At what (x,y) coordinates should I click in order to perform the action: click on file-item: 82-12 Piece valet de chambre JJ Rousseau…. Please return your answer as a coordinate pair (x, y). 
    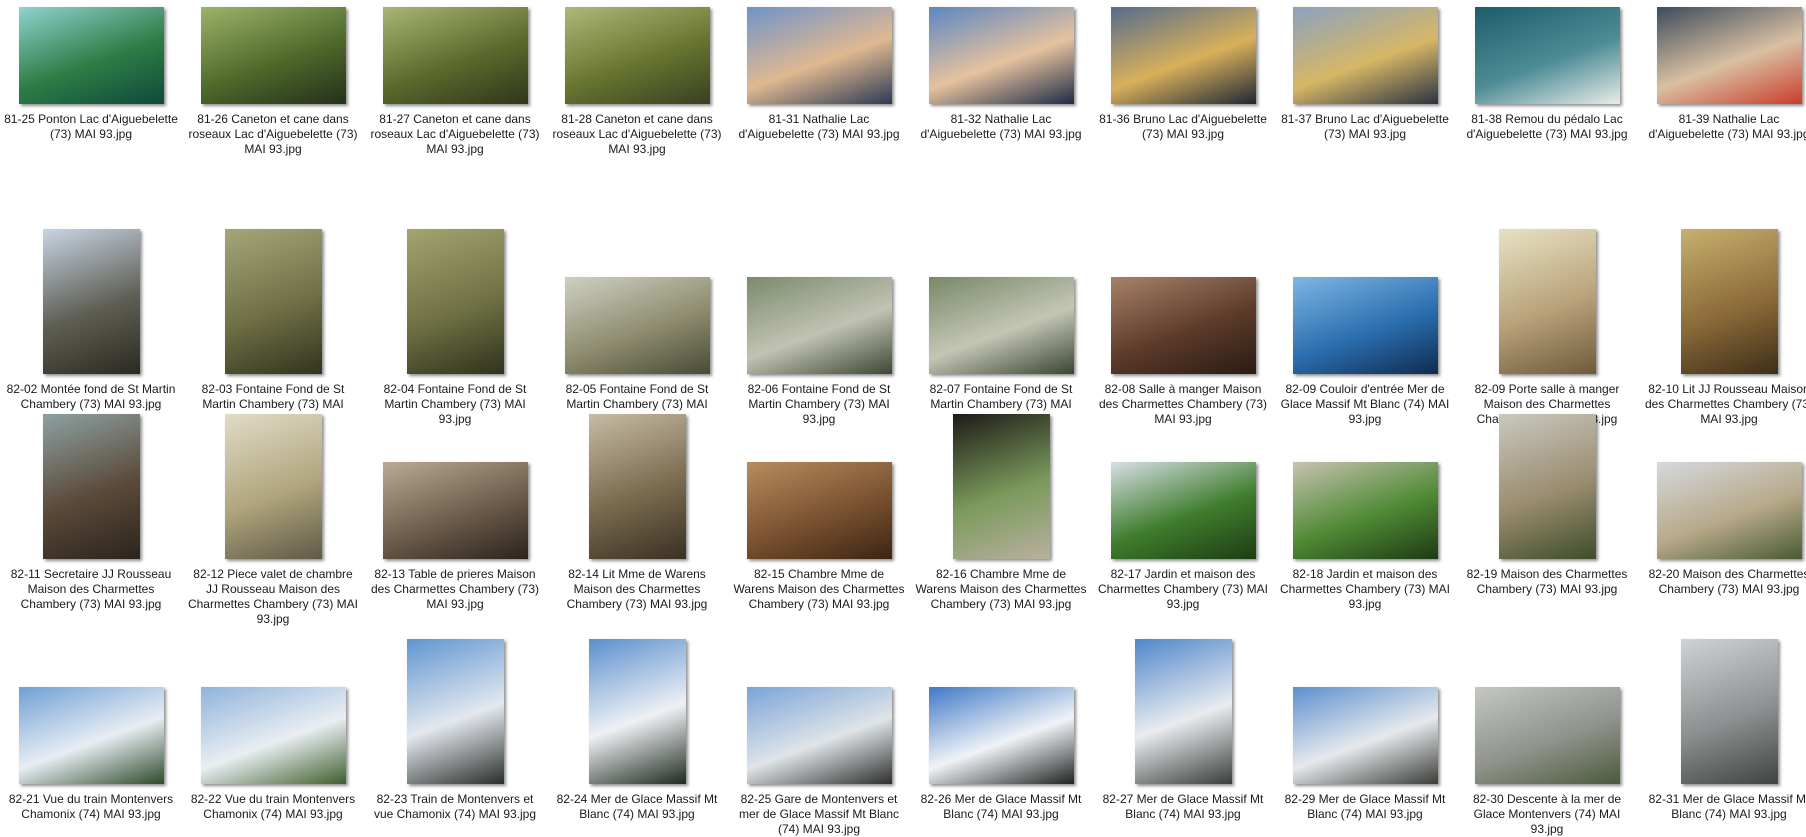
    Looking at the image, I should click on (273, 527).